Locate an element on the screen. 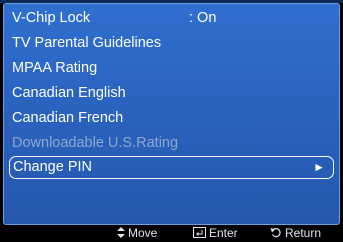 This screenshot has height=242, width=343. hint-enter: Enter is located at coordinates (215, 233).